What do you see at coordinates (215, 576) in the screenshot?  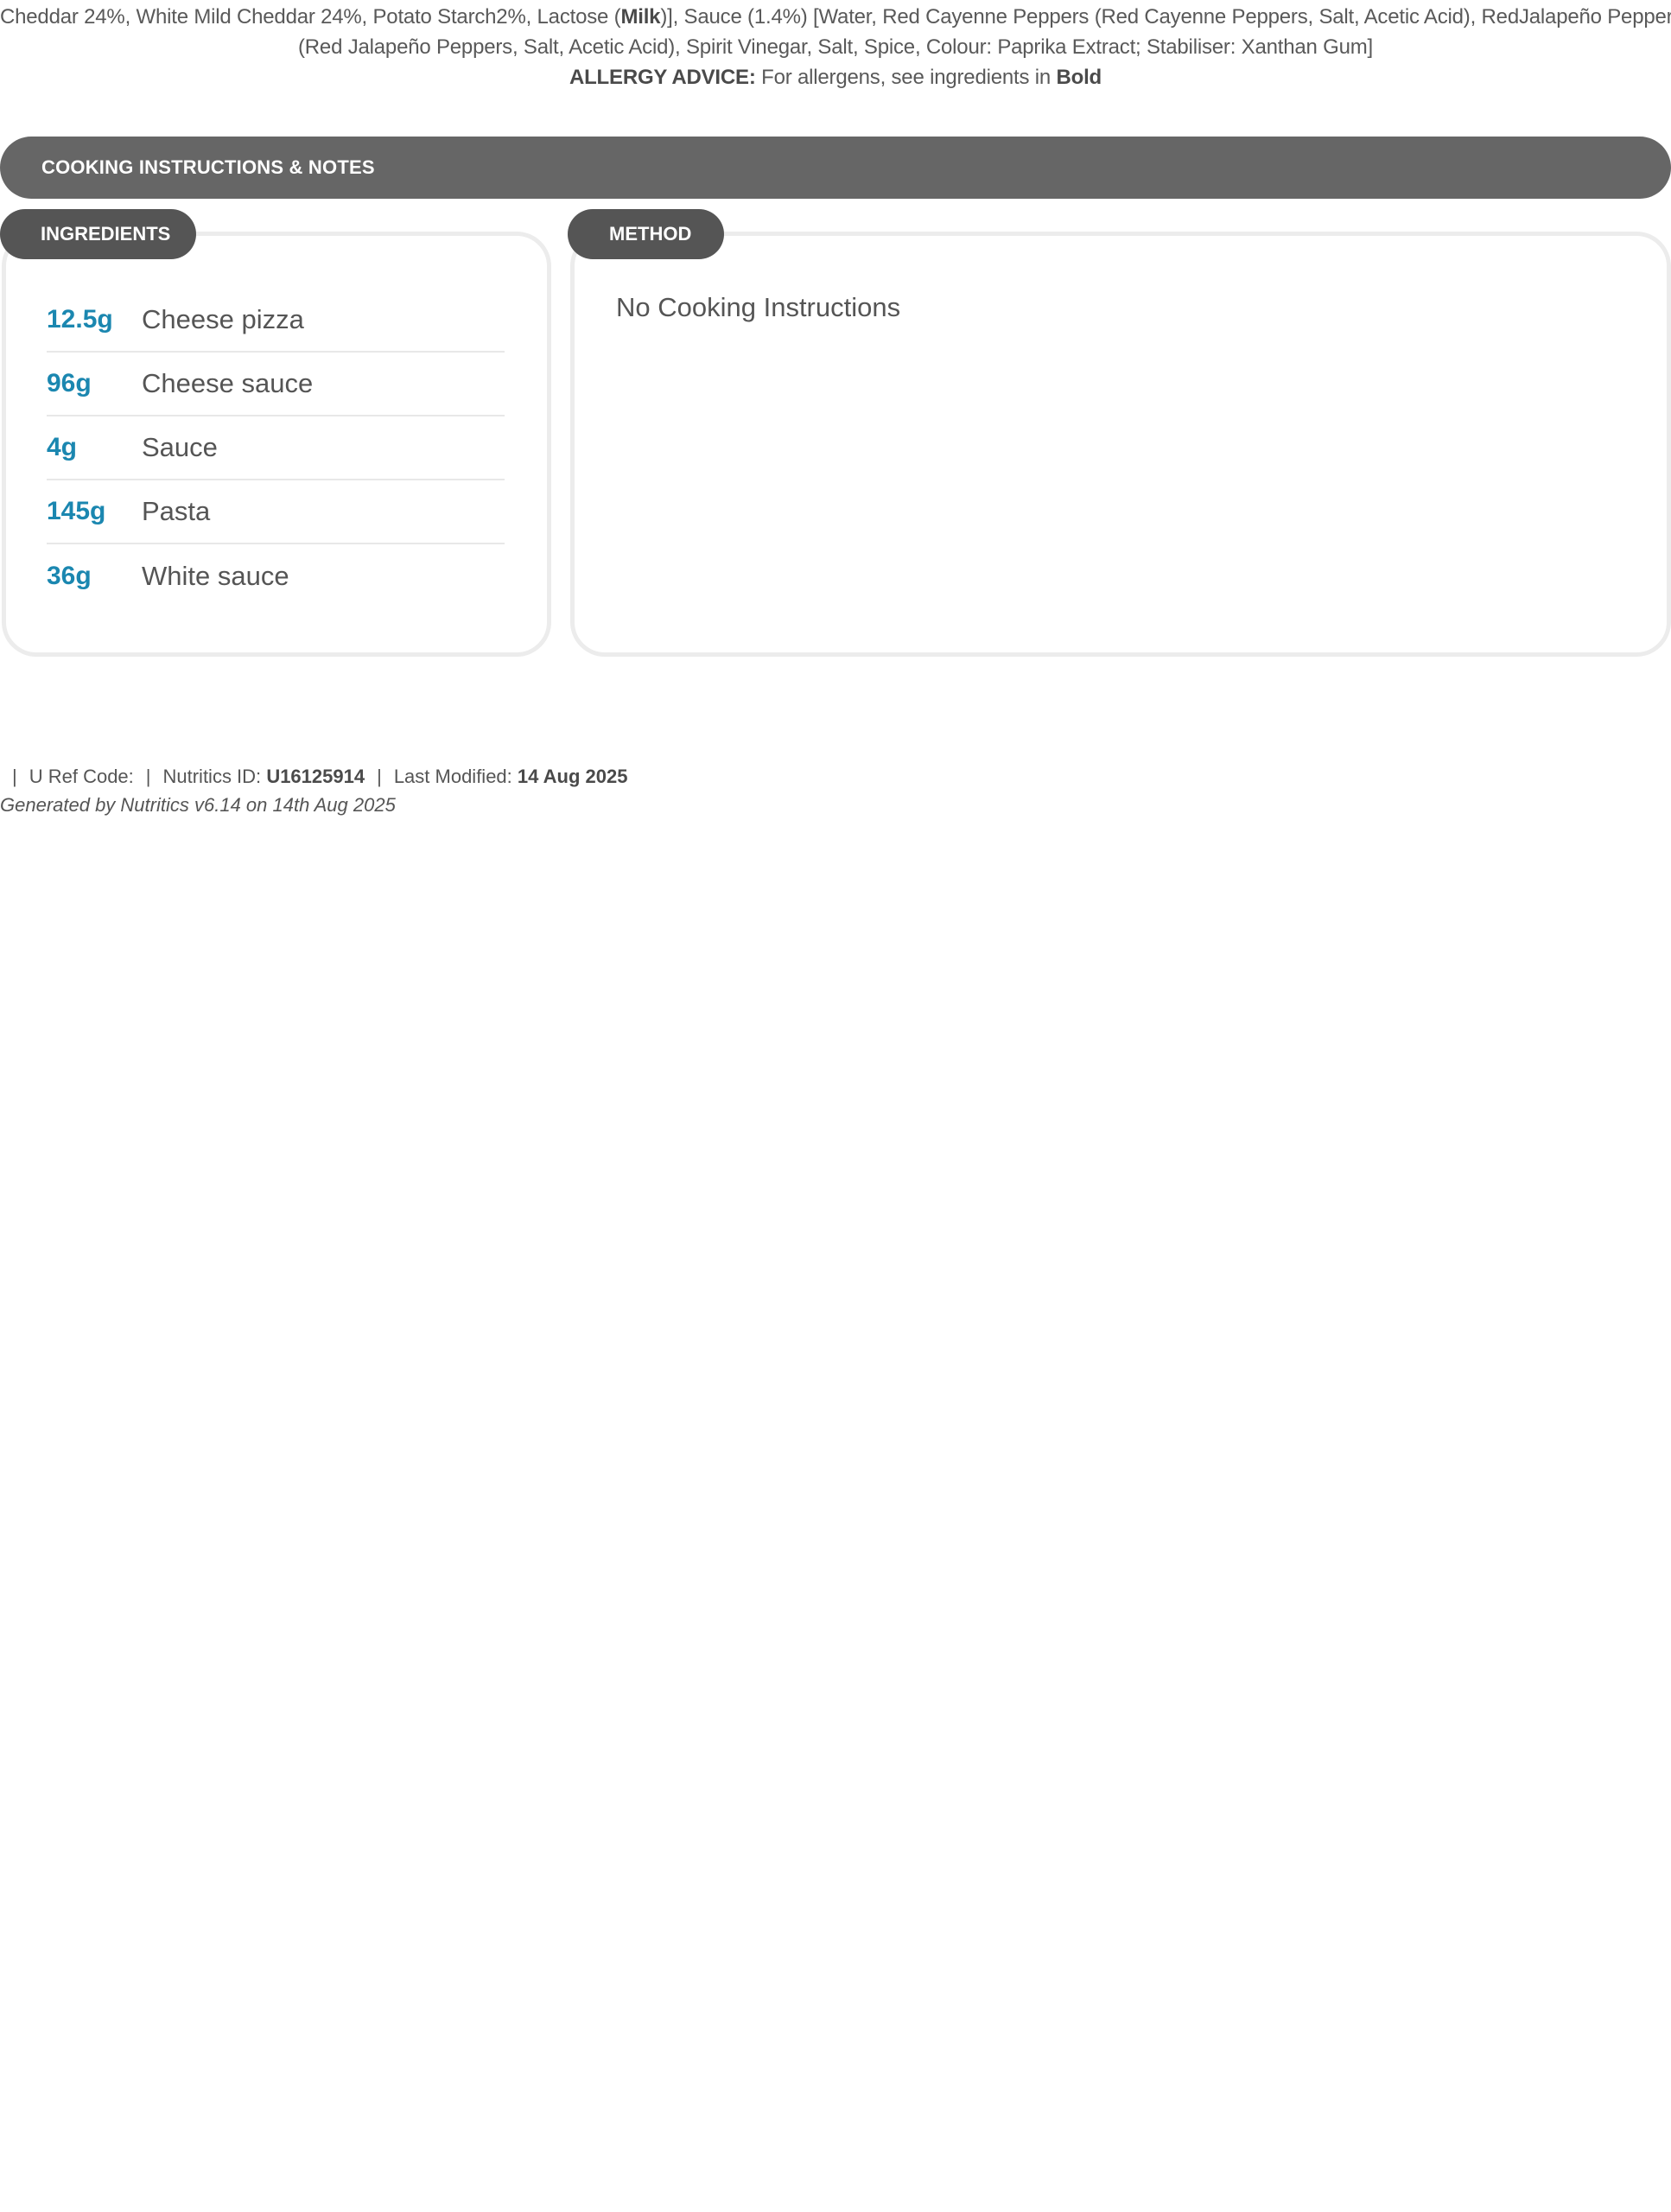 I see `ingredient-name: White sauce` at bounding box center [215, 576].